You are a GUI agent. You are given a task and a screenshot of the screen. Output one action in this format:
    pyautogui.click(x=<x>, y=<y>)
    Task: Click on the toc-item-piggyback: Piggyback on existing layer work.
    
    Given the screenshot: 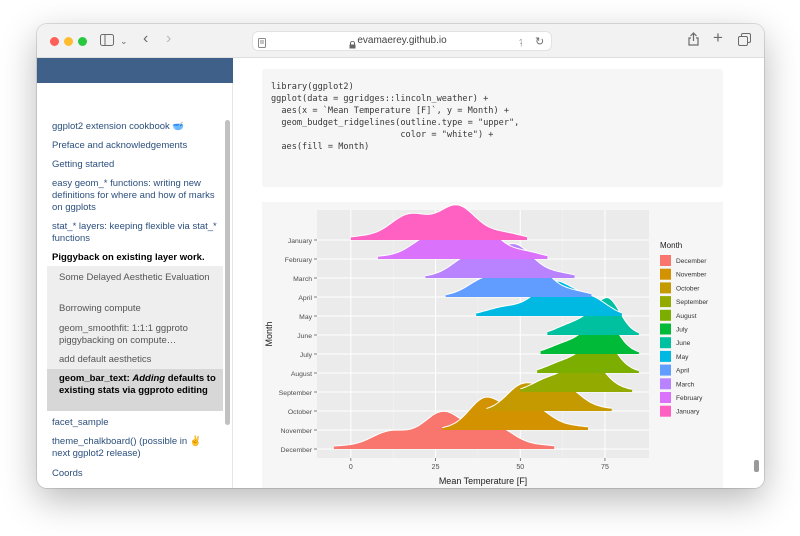 What is the action you would take?
    pyautogui.click(x=137, y=258)
    